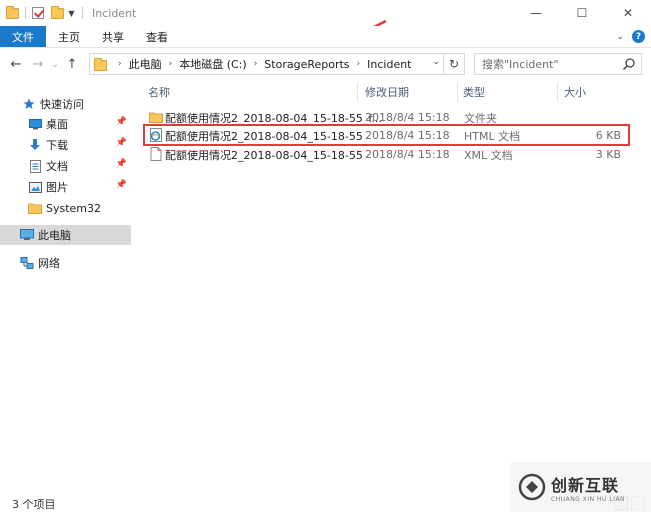 This screenshot has height=515, width=651. What do you see at coordinates (536, 13) in the screenshot?
I see `minimize-button: —` at bounding box center [536, 13].